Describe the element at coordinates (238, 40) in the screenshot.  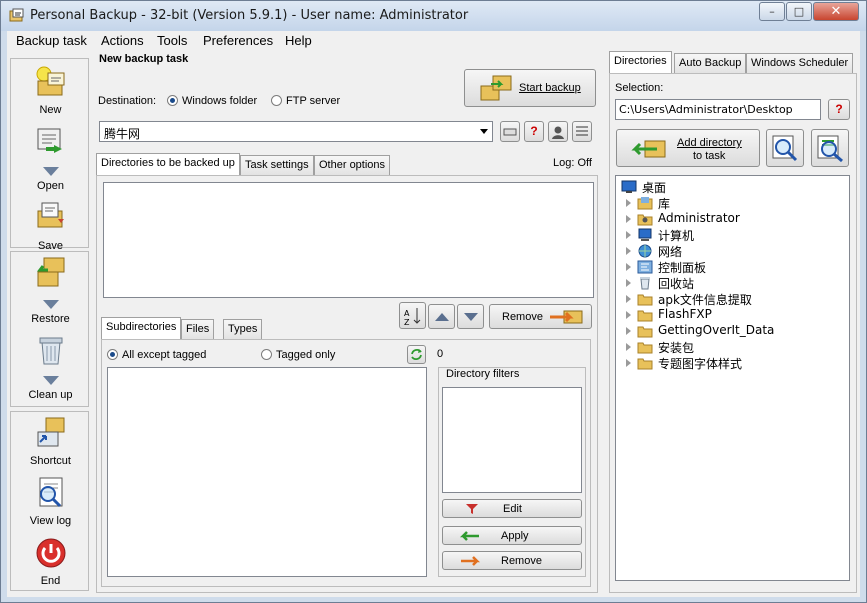
I see `menu-preferences: Preferences` at that location.